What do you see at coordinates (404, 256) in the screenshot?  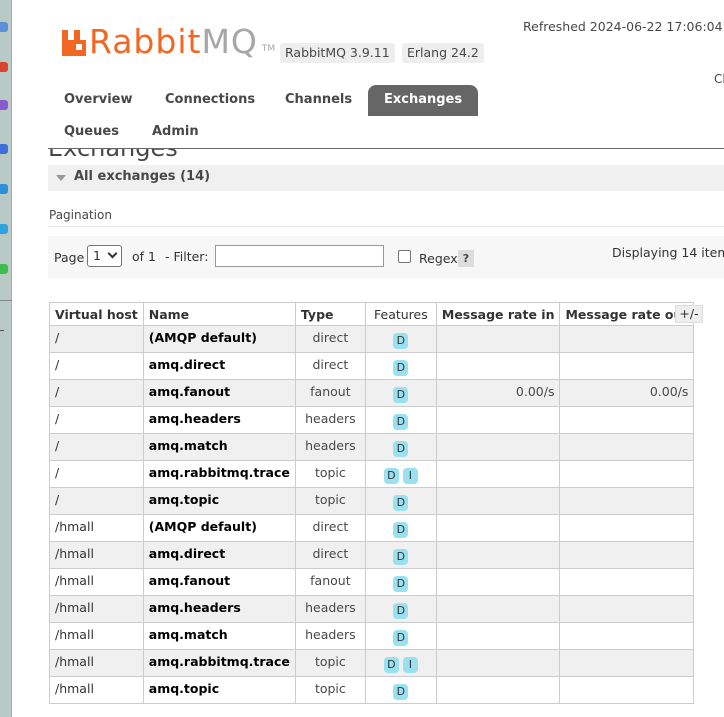 I see `regex-checkbox` at bounding box center [404, 256].